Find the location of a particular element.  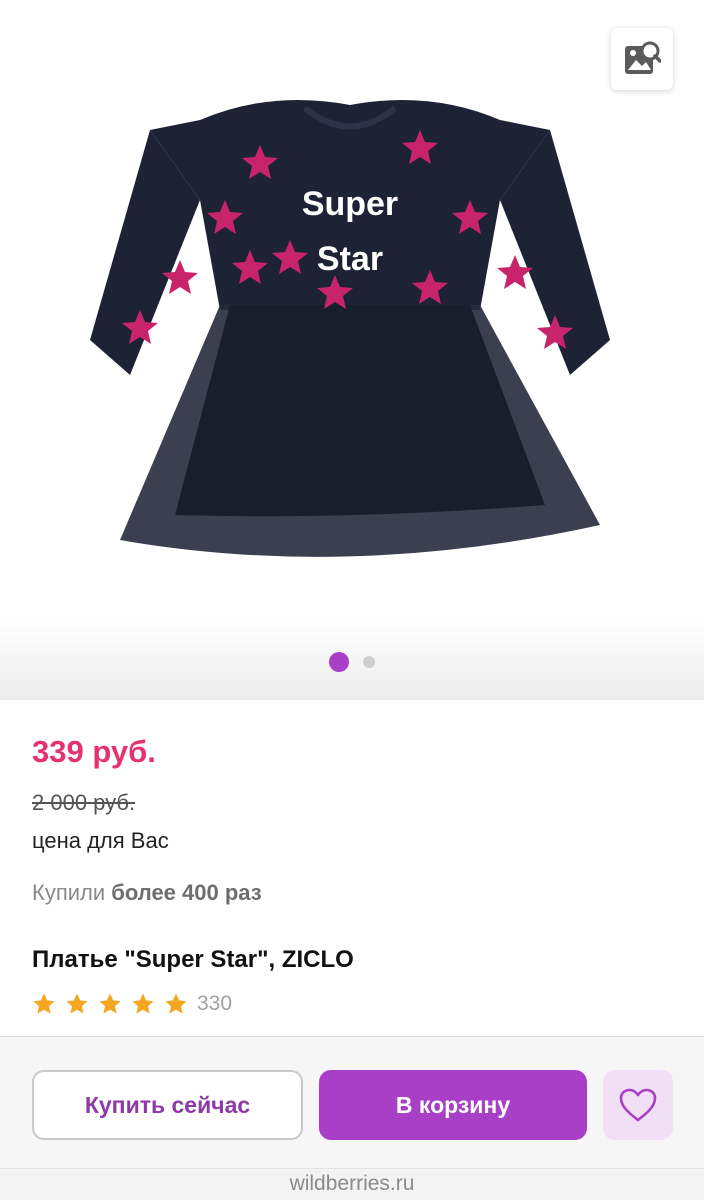

bought-count: Купили более 400 раз is located at coordinates (147, 893).